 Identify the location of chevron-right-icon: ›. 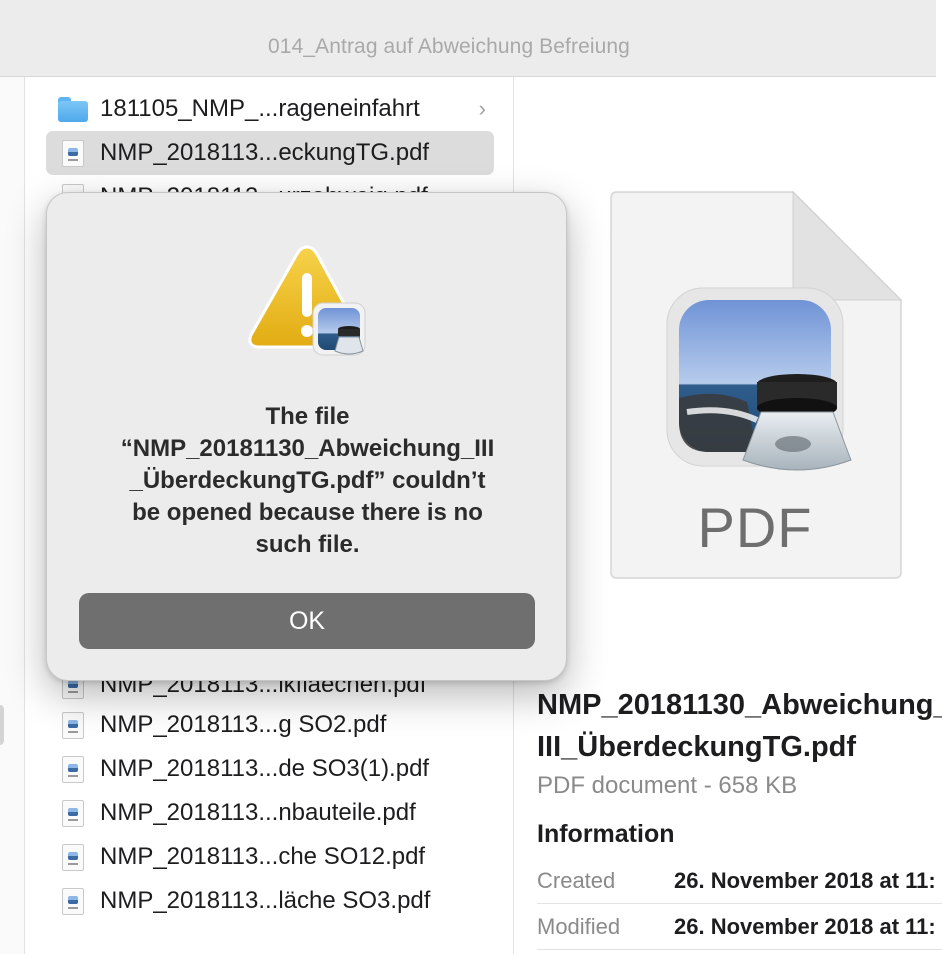
(482, 108).